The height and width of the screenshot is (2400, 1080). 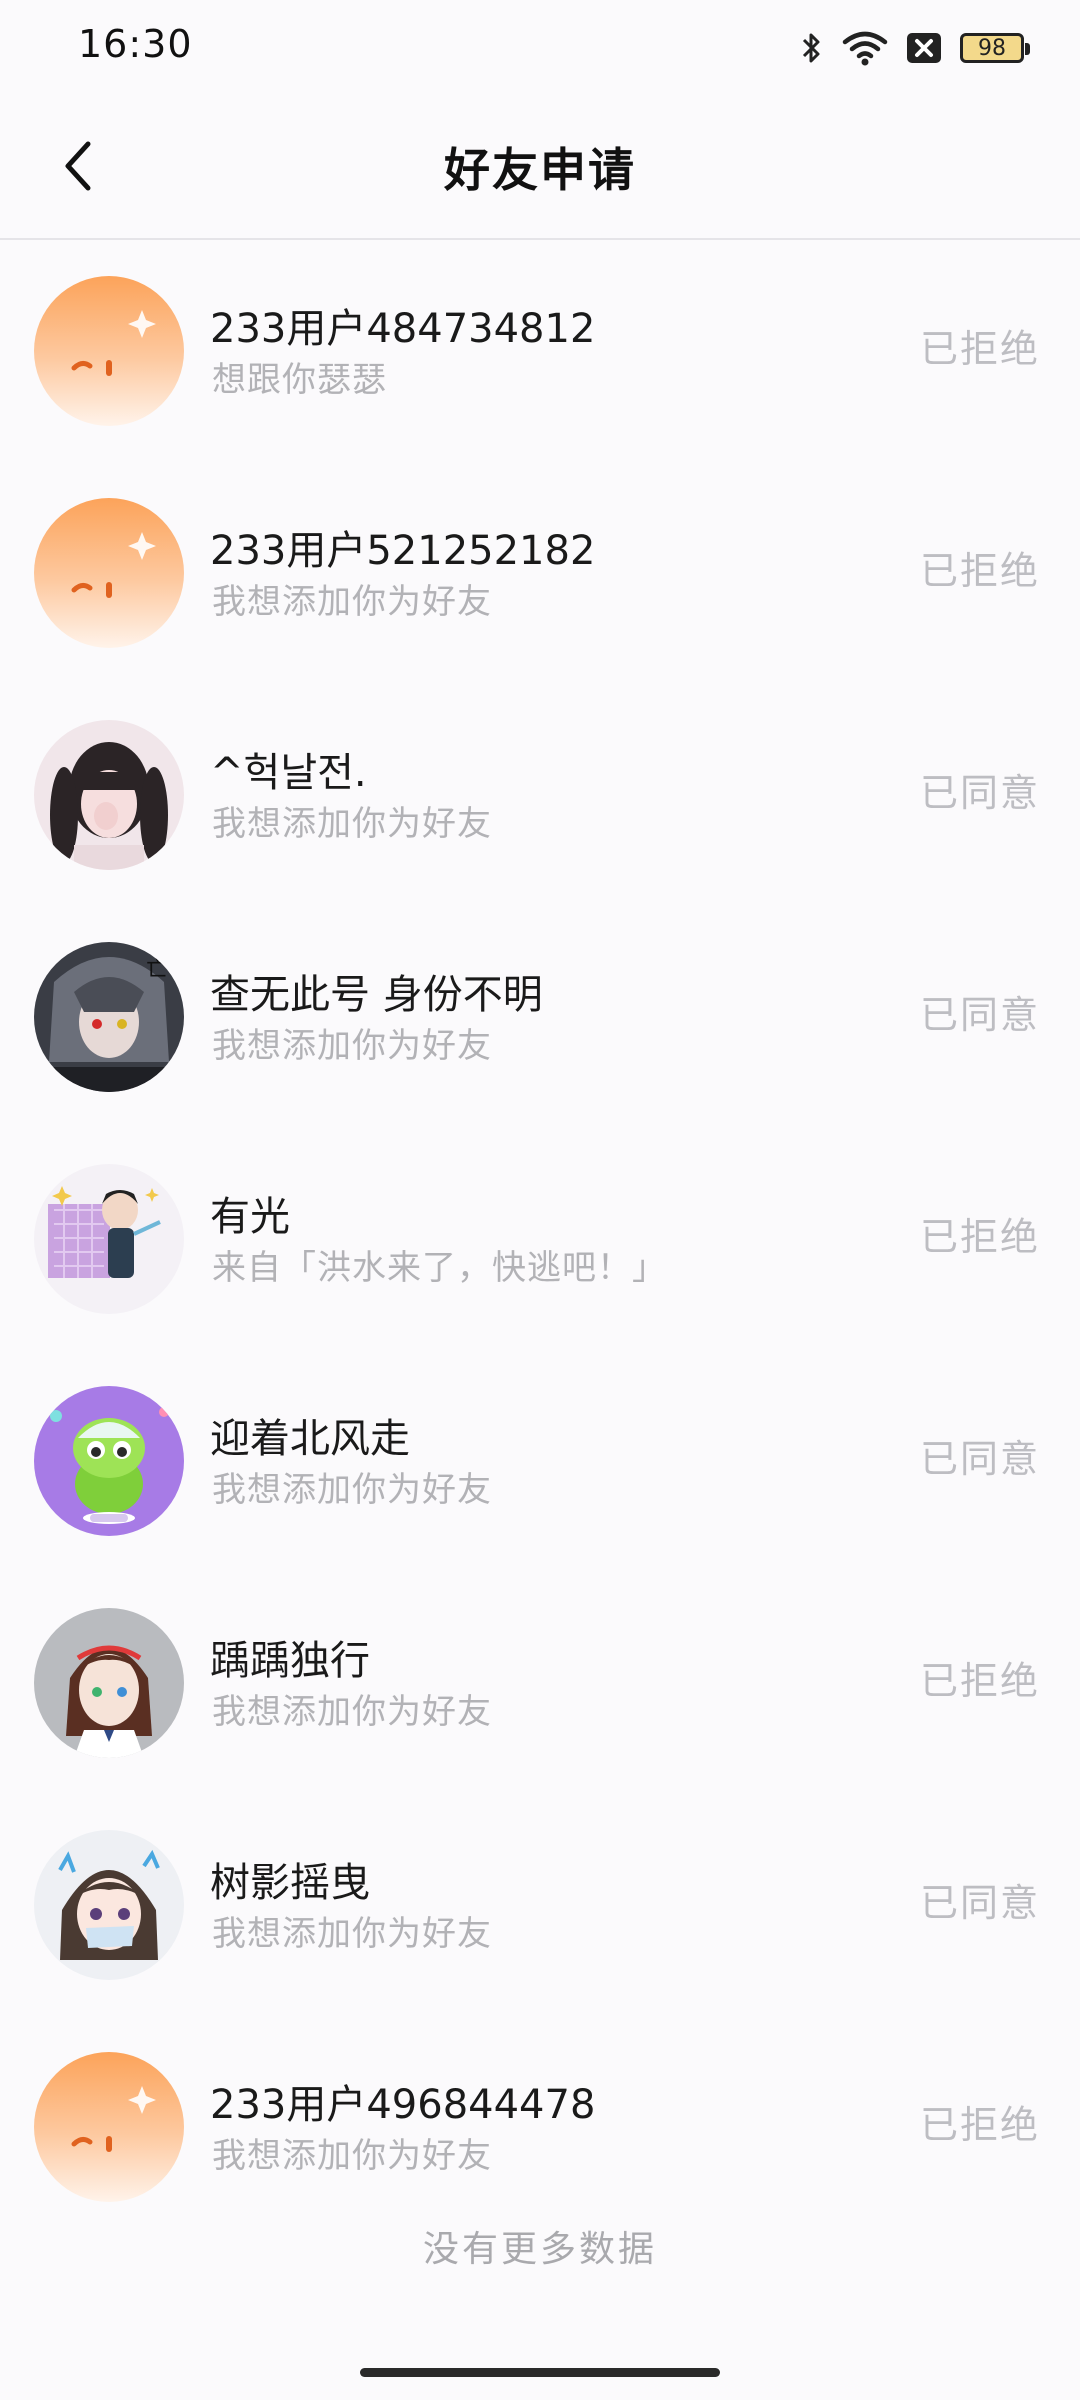 What do you see at coordinates (157, 969) in the screenshot?
I see `svg-text: 亡` at bounding box center [157, 969].